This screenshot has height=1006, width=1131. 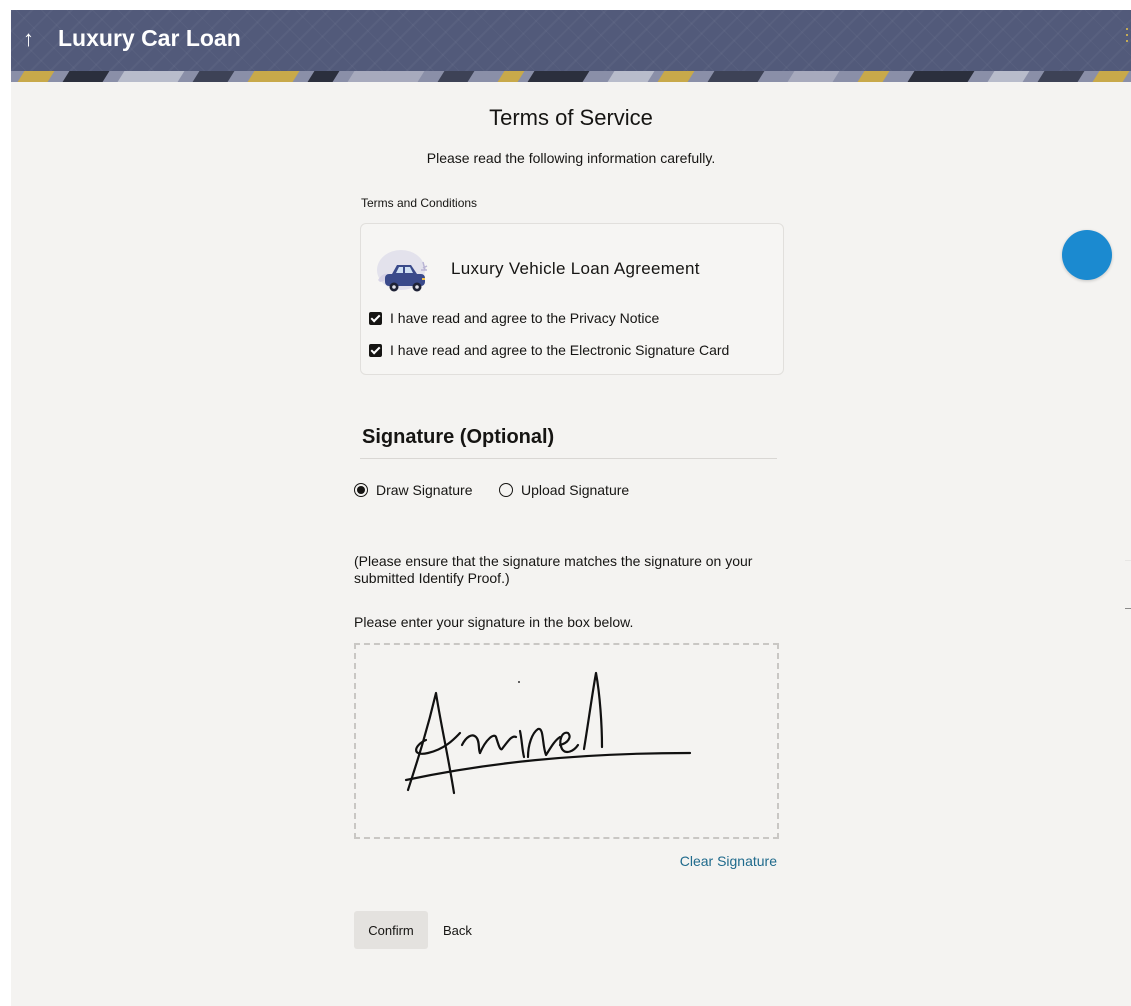 What do you see at coordinates (548, 733) in the screenshot?
I see `drawn-signature` at bounding box center [548, 733].